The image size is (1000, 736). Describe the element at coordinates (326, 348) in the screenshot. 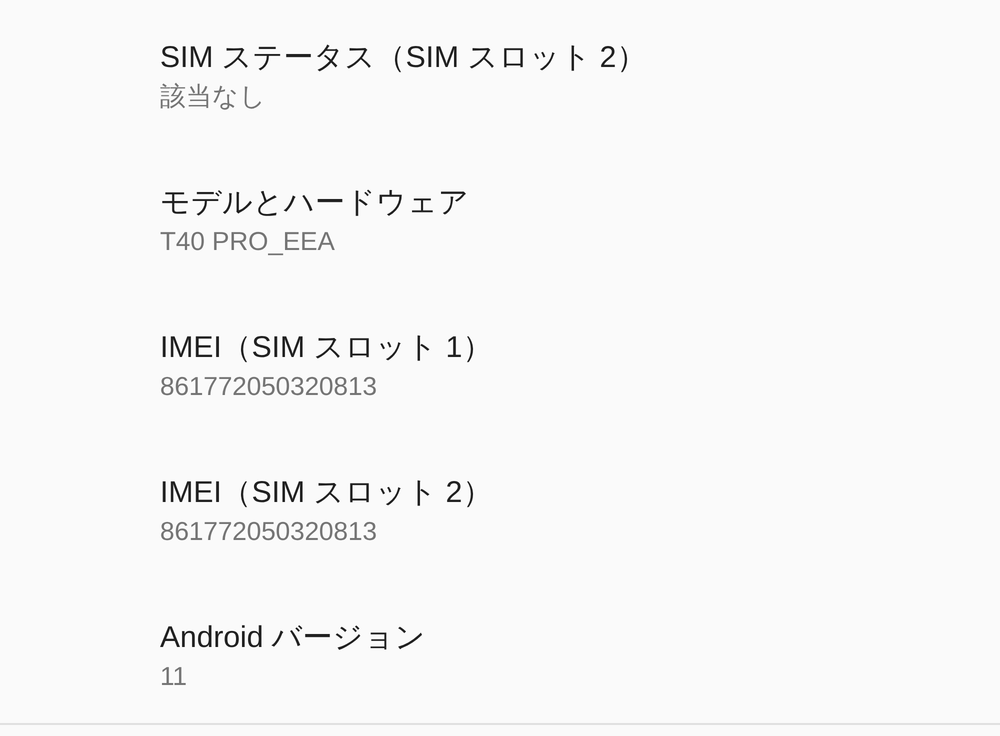

I see `item-title: IMEI（SIM スロット 1）` at that location.